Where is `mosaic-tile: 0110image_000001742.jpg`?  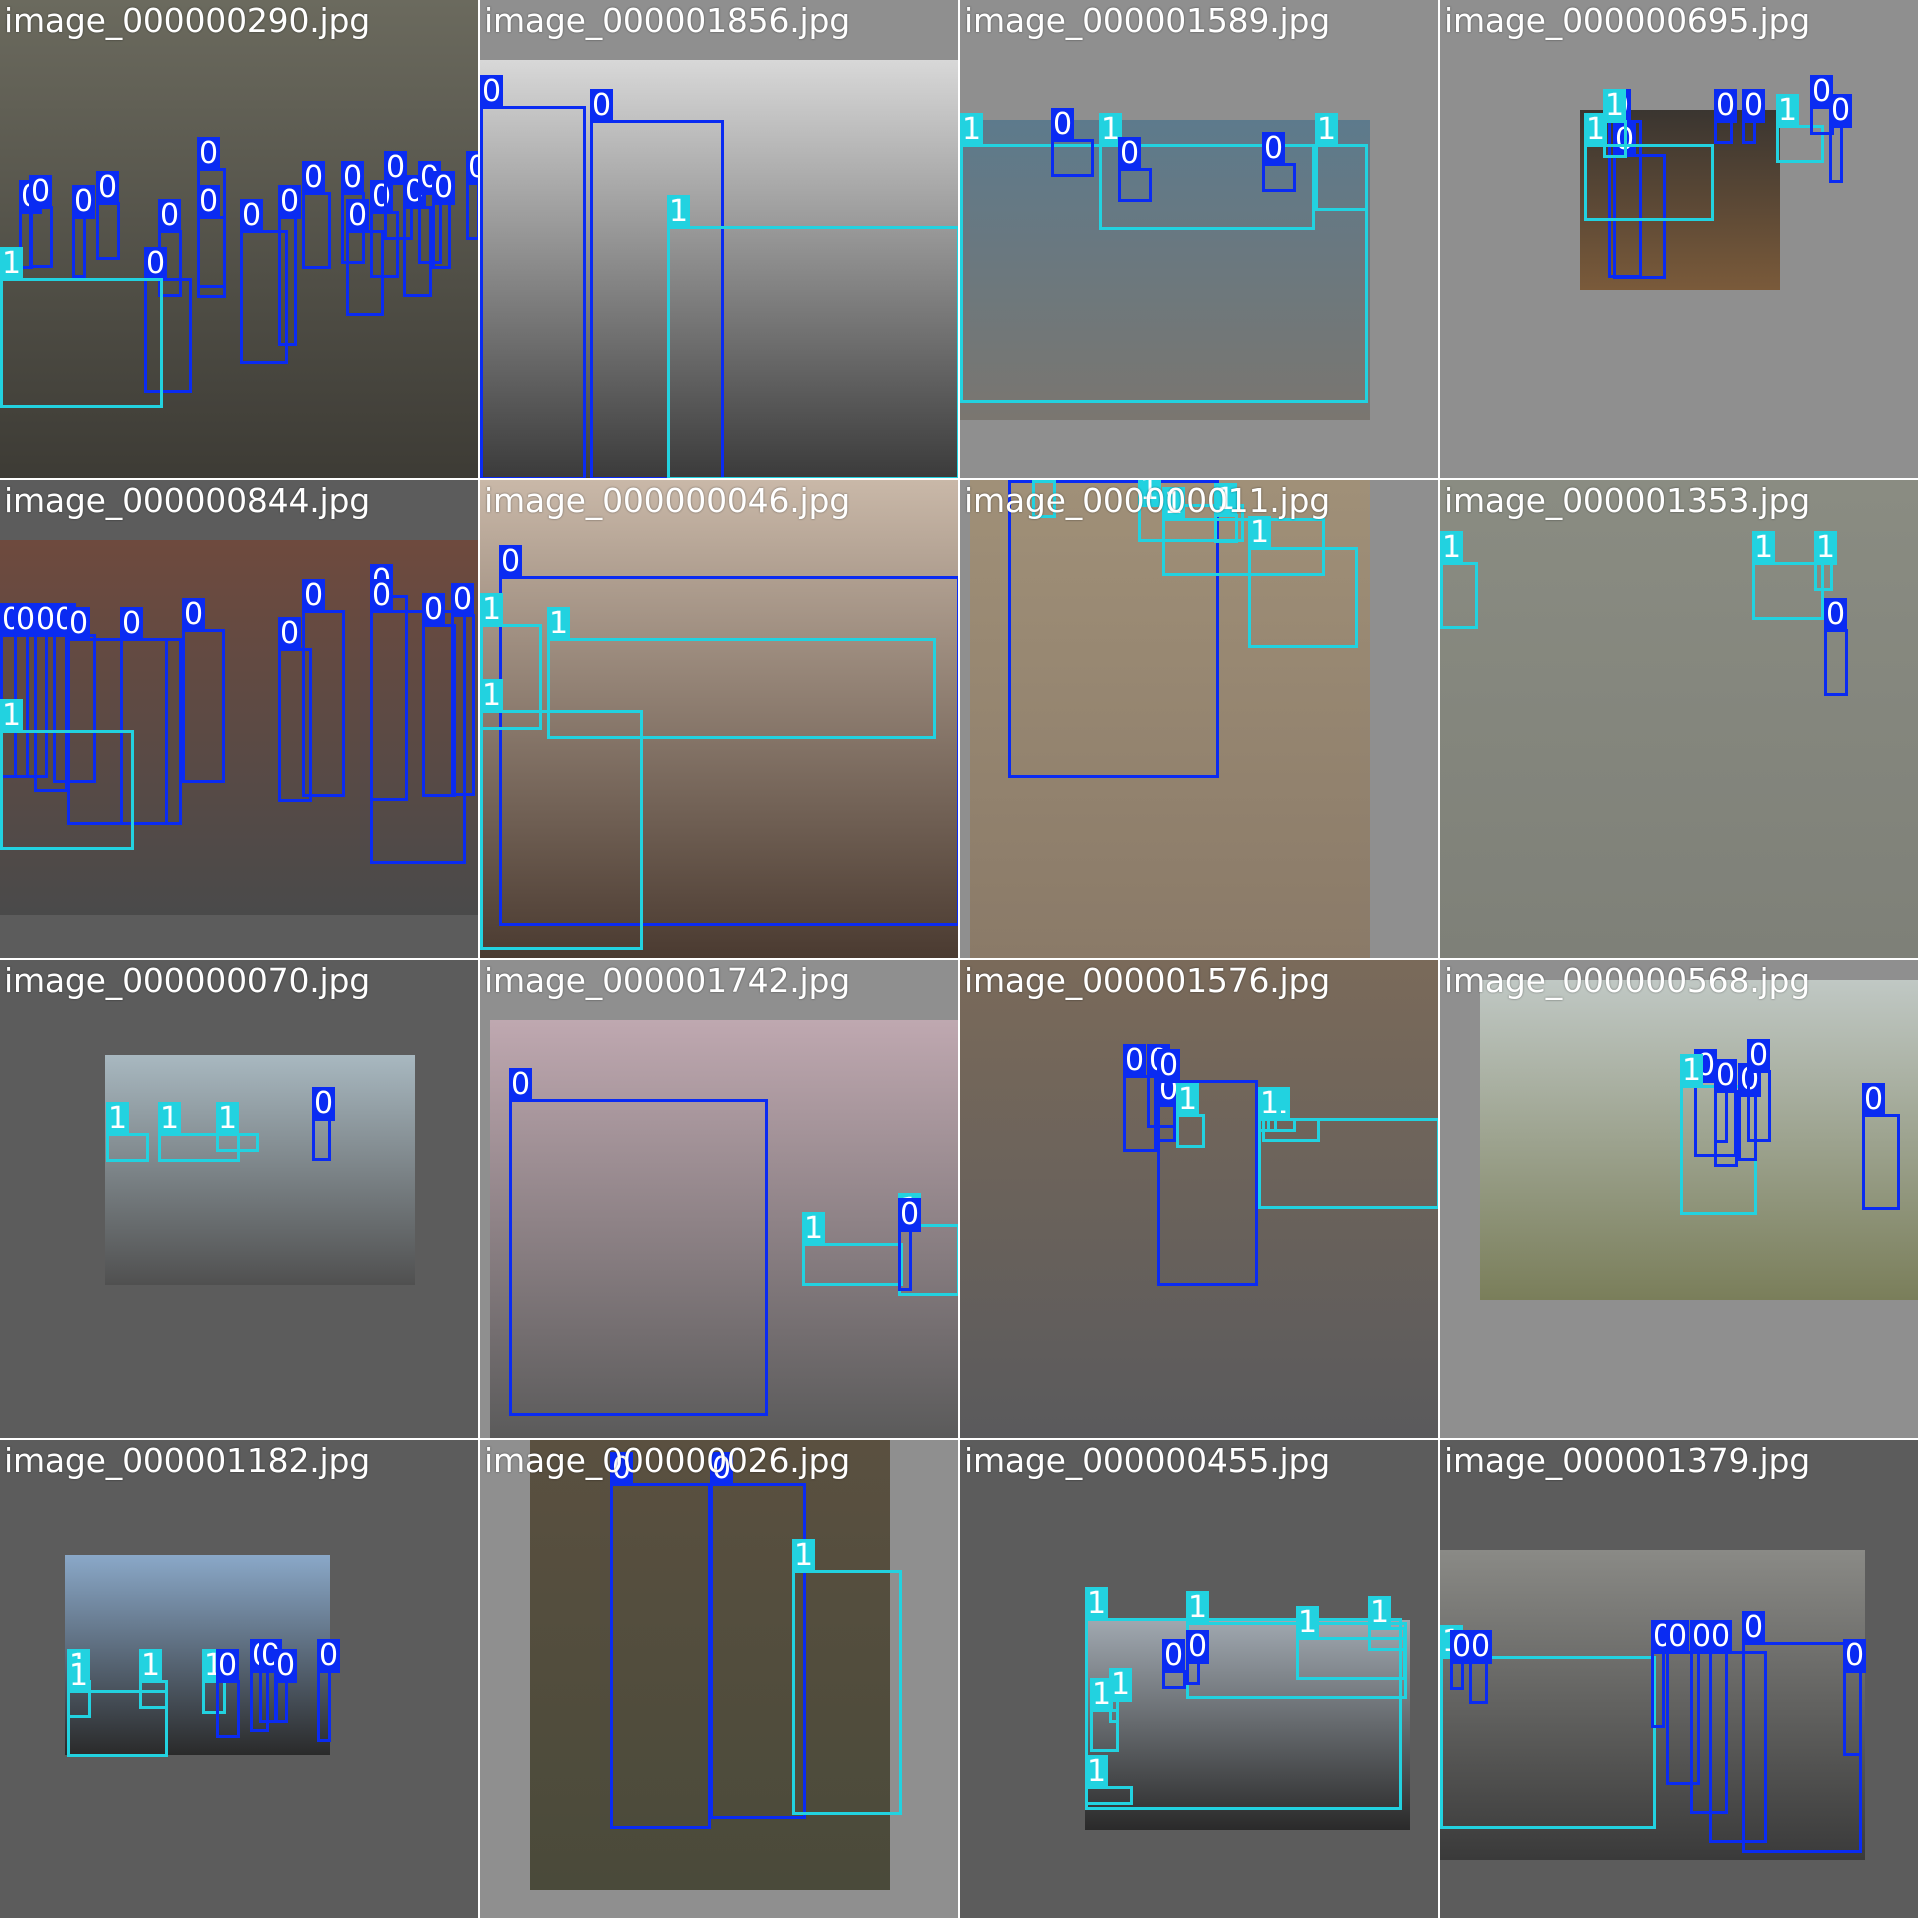 mosaic-tile: 0110image_000001742.jpg is located at coordinates (720, 1200).